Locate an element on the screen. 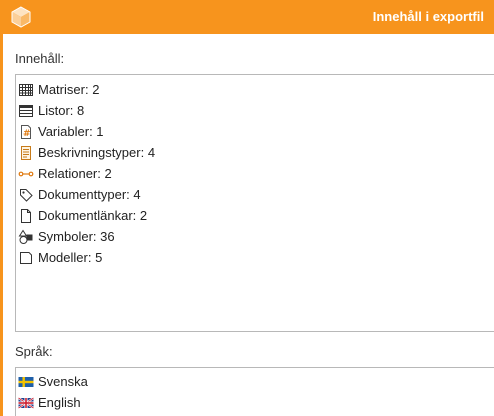 This screenshot has height=416, width=494. list-item-relationer: Relationer: 2 is located at coordinates (86, 173).